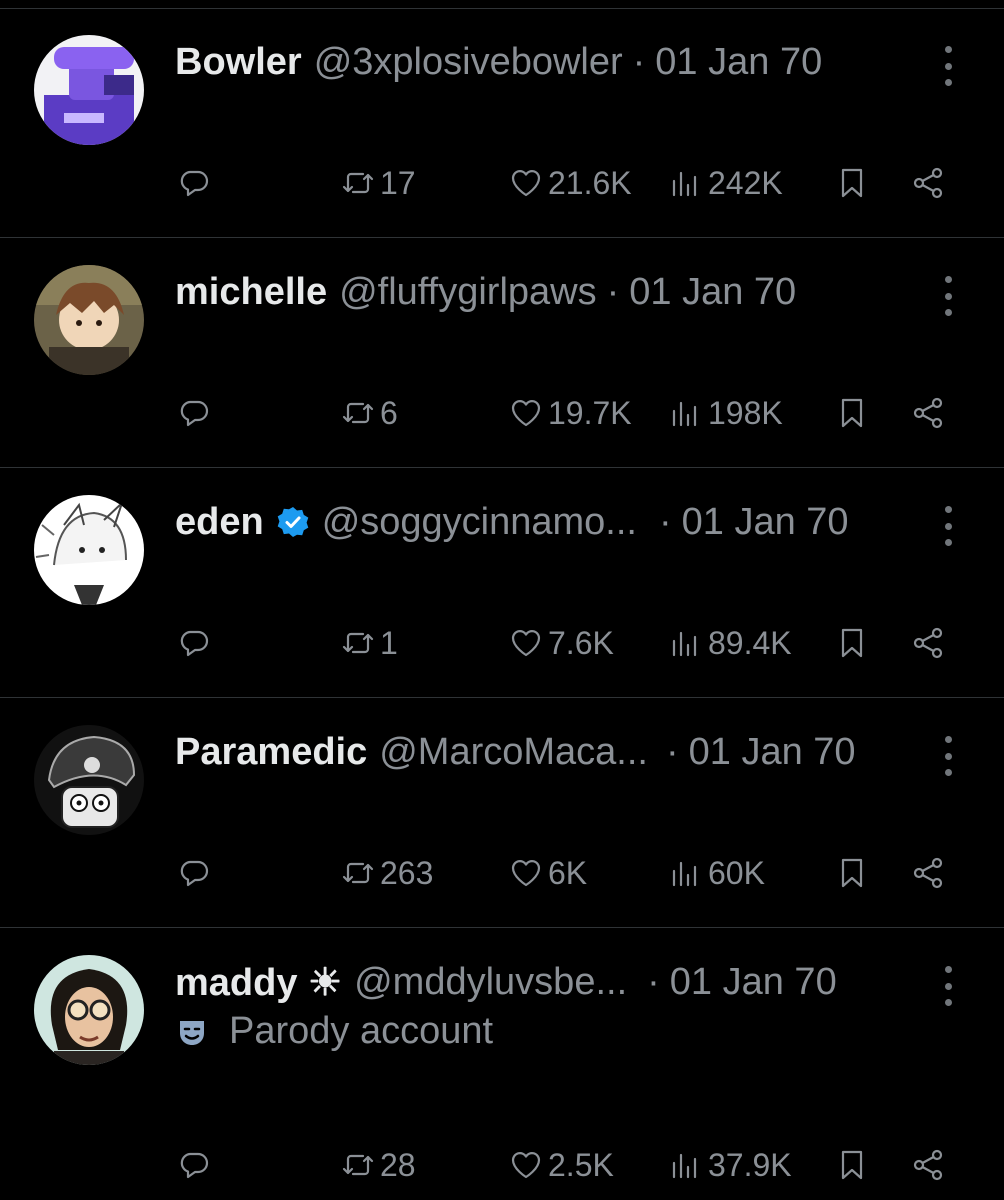 The height and width of the screenshot is (1200, 1004). Describe the element at coordinates (736, 872) in the screenshot. I see `view-count: 60K` at that location.